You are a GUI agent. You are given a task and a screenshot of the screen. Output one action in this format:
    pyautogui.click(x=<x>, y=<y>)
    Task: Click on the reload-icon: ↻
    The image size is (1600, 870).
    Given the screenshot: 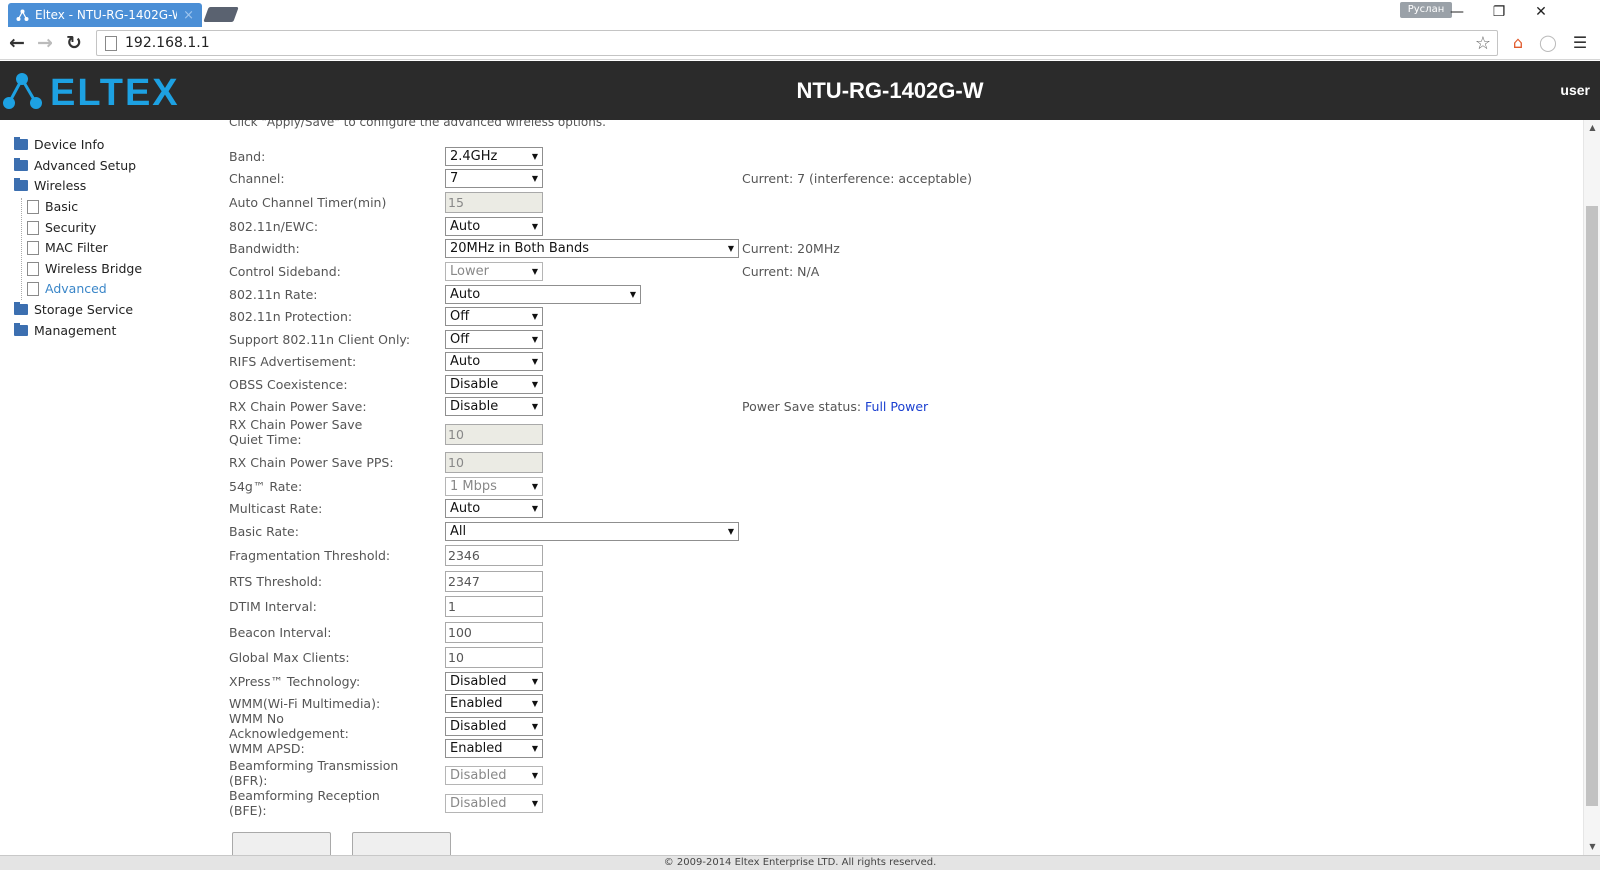 What is the action you would take?
    pyautogui.click(x=74, y=43)
    